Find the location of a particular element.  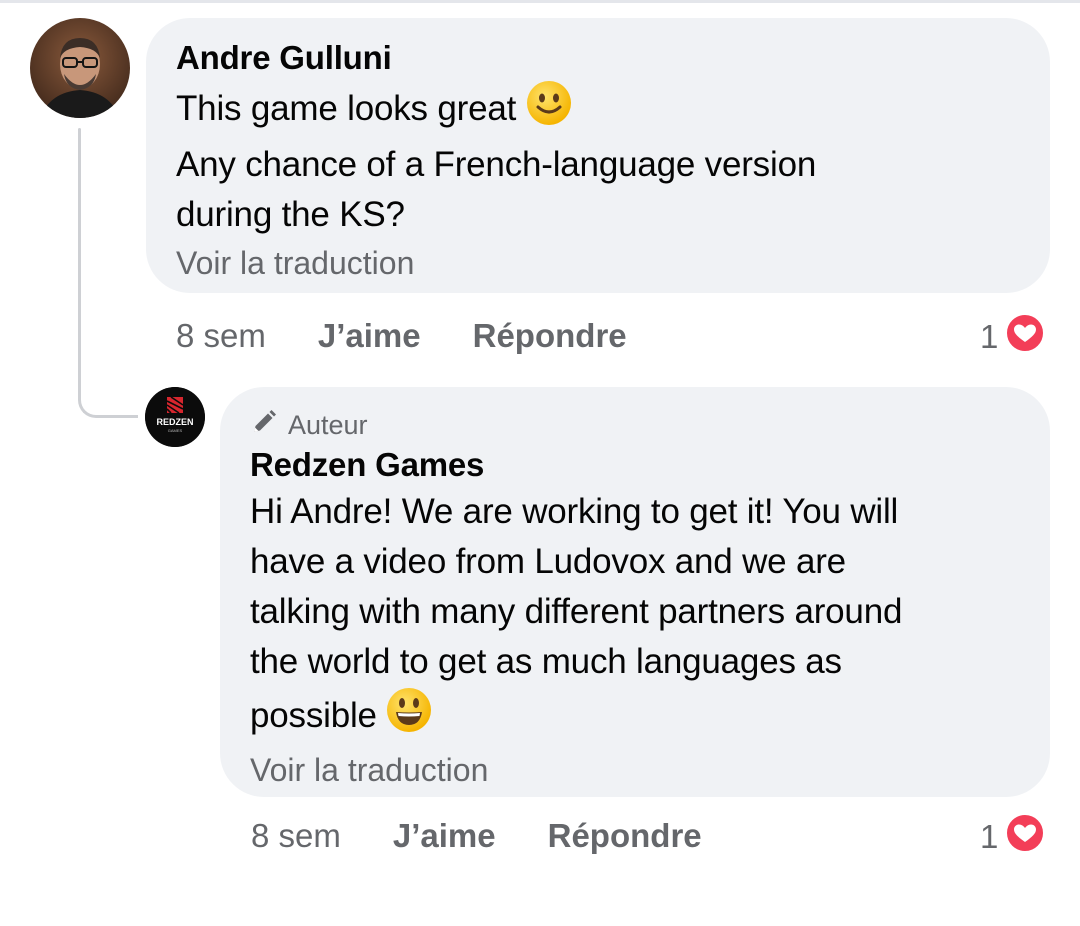

top-divider is located at coordinates (540, 1).